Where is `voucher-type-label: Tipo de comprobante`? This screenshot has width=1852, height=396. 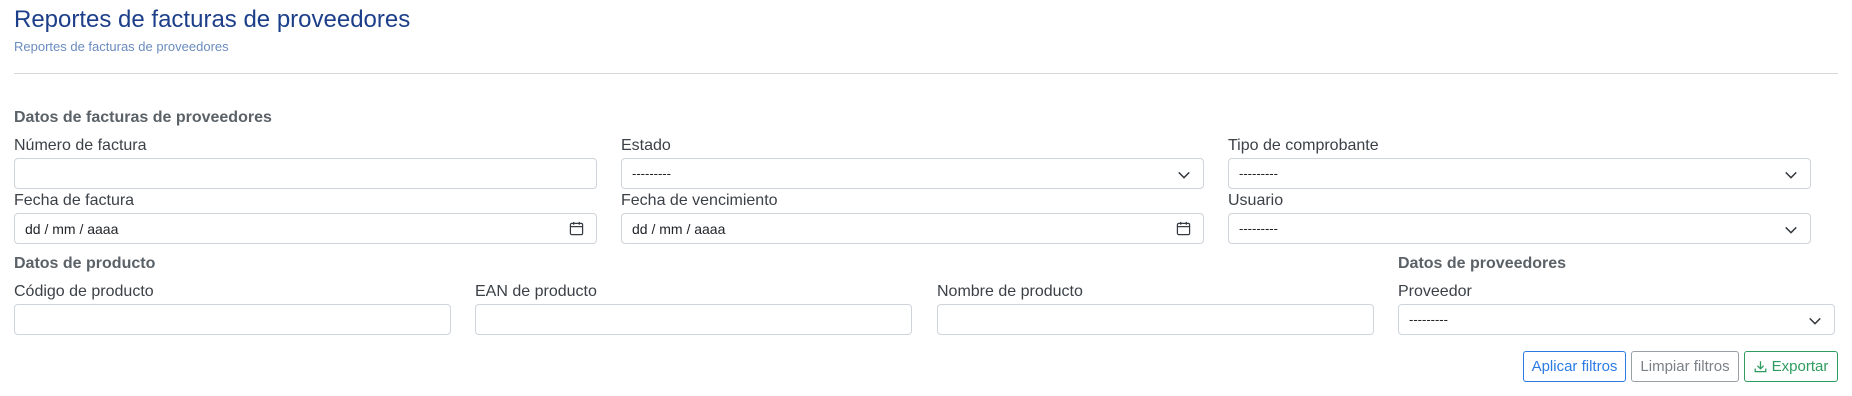 voucher-type-label: Tipo de comprobante is located at coordinates (1303, 145).